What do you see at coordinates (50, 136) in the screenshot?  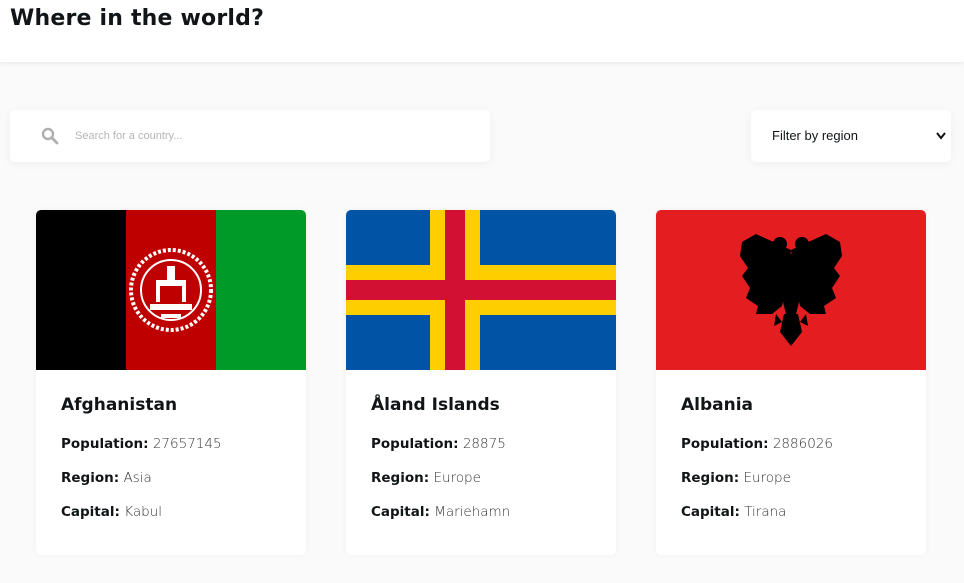 I see `search-icon` at bounding box center [50, 136].